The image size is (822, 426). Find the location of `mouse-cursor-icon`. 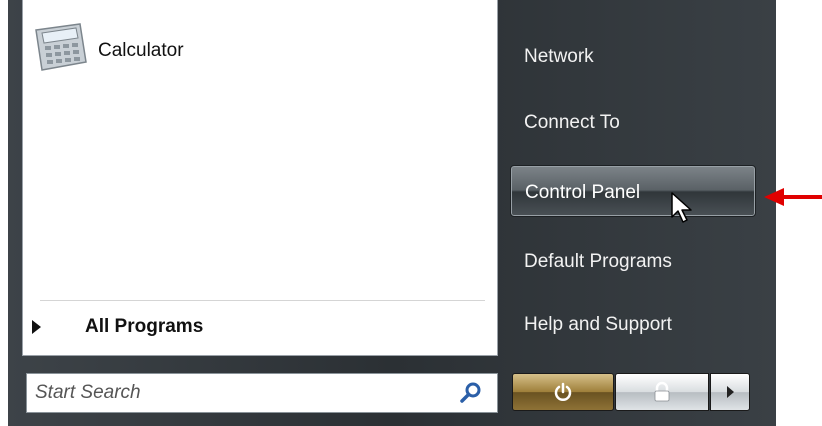

mouse-cursor-icon is located at coordinates (681, 207).